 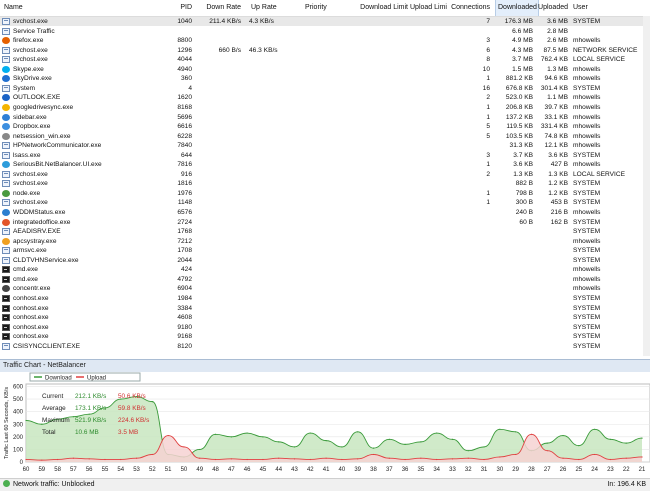 What do you see at coordinates (373, 470) in the screenshot?
I see `x-tick-label: 38` at bounding box center [373, 470].